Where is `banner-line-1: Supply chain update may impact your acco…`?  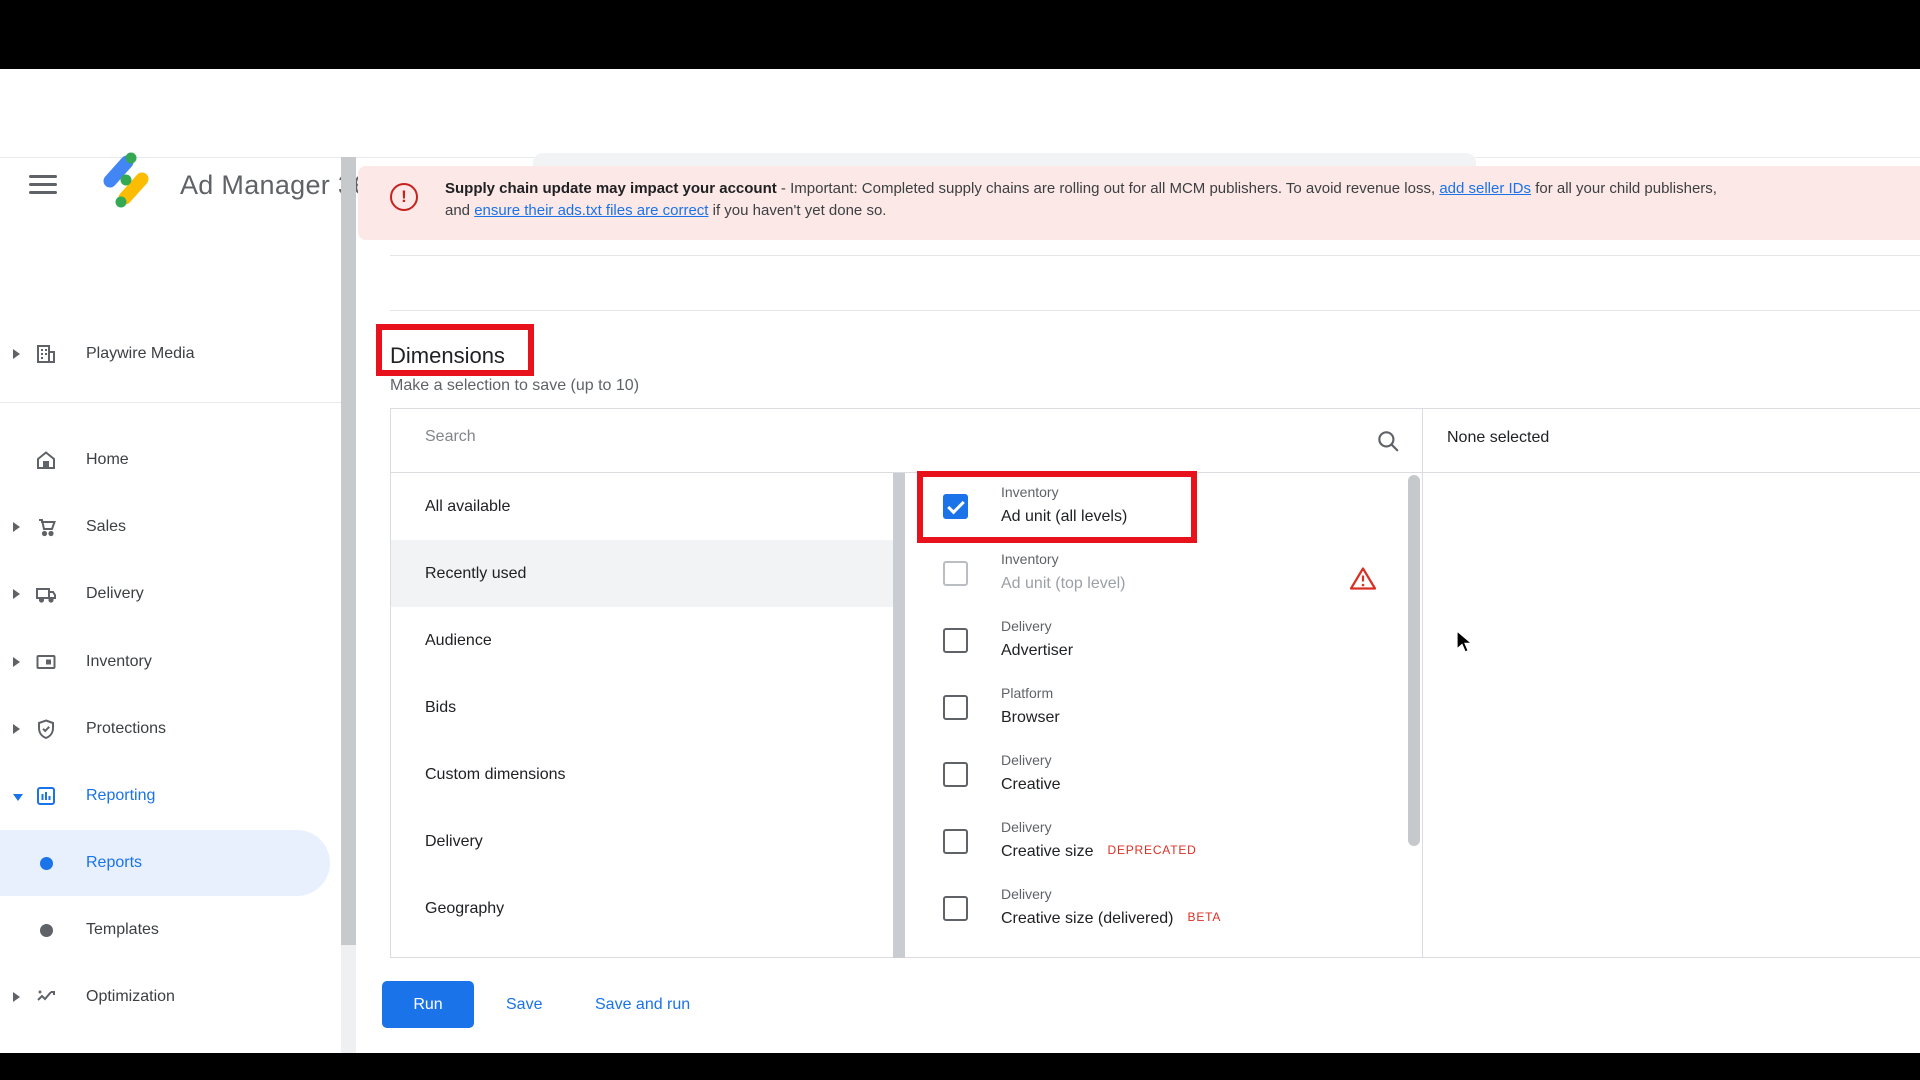
banner-line-1: Supply chain update may impact your acco… is located at coordinates (1081, 188).